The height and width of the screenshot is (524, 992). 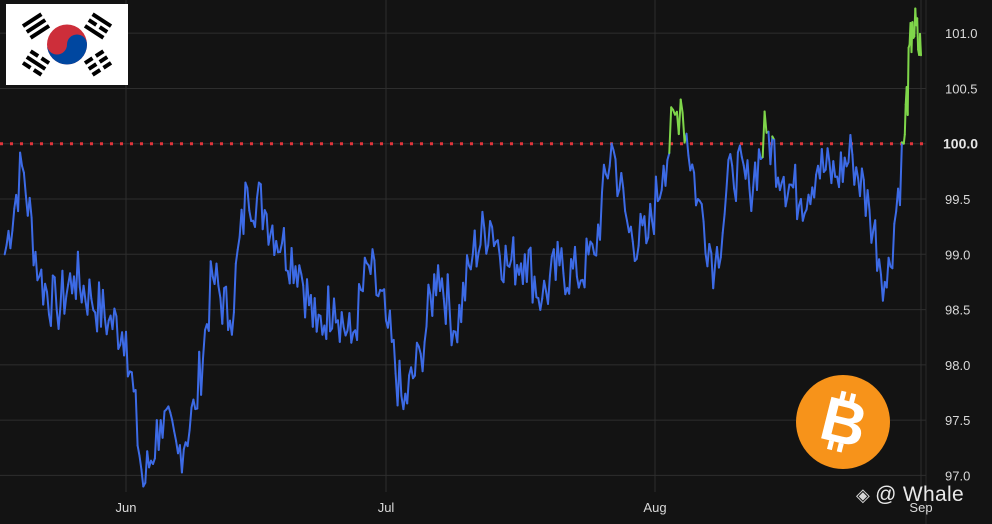 I want to click on y-tick-label: 97.0, so click(x=957, y=475).